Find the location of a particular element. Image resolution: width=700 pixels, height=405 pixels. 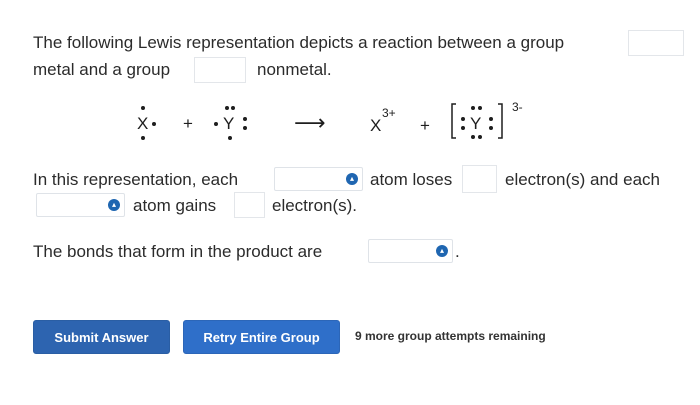

sentence1-part-d: atom gains is located at coordinates (175, 205).